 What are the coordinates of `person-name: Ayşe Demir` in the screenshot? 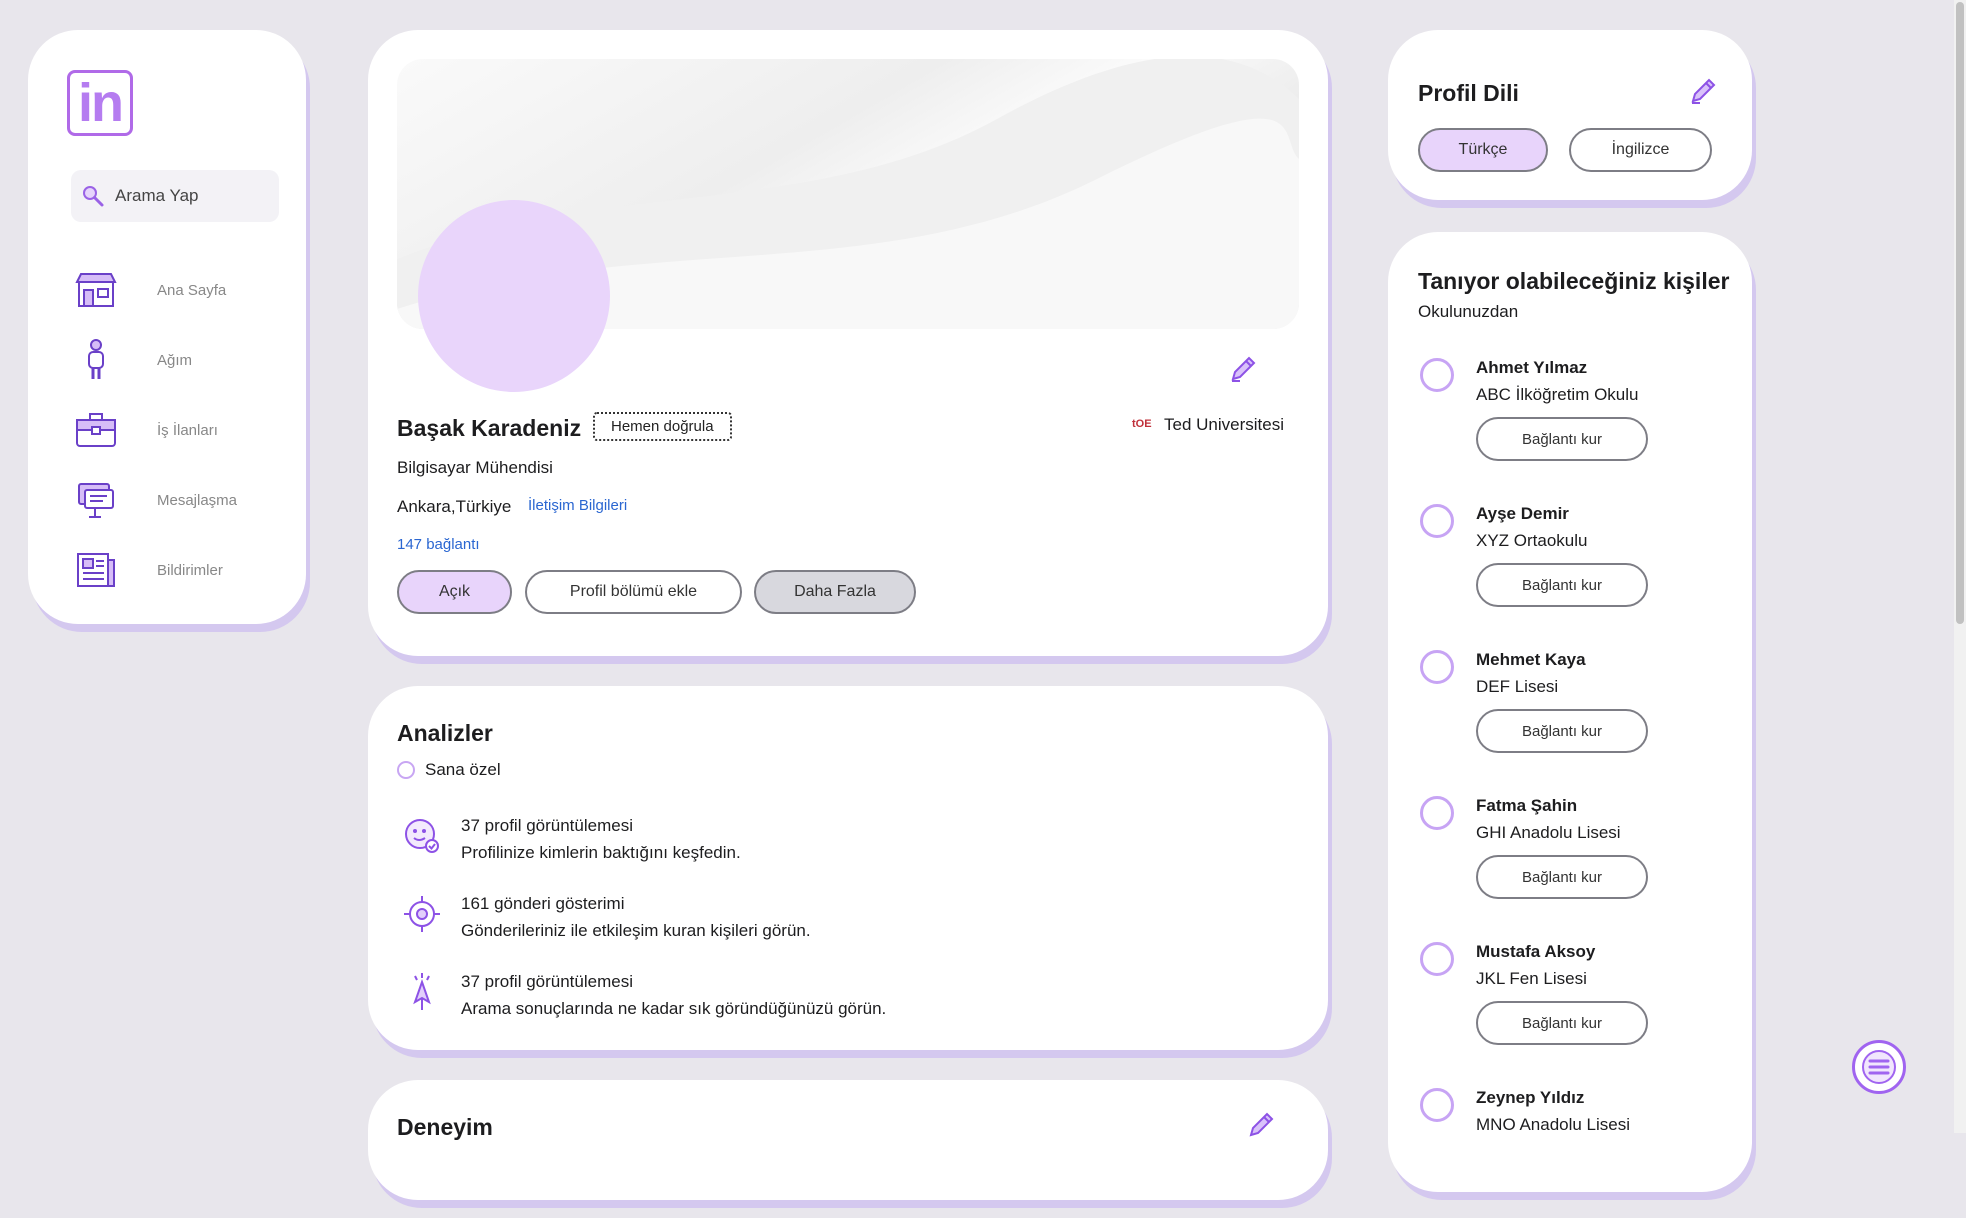 It's located at (1522, 514).